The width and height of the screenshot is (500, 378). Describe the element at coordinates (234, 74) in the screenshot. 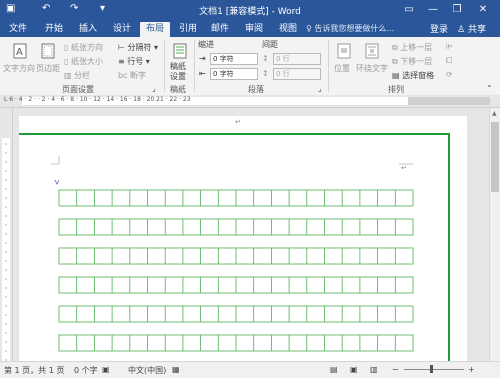

I see `indent-right-field: 0 字符` at that location.